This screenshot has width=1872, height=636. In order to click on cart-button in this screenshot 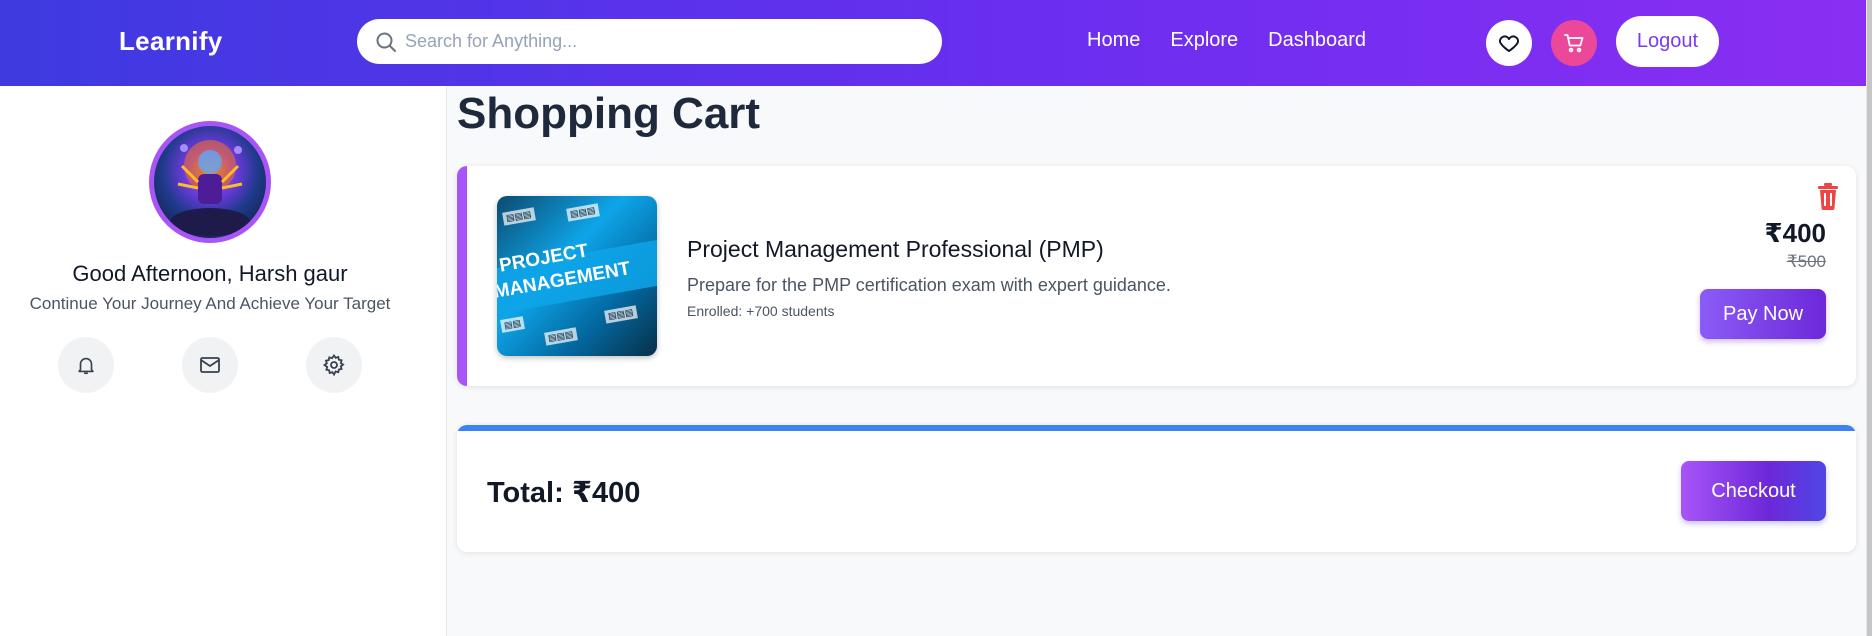, I will do `click(1574, 43)`.